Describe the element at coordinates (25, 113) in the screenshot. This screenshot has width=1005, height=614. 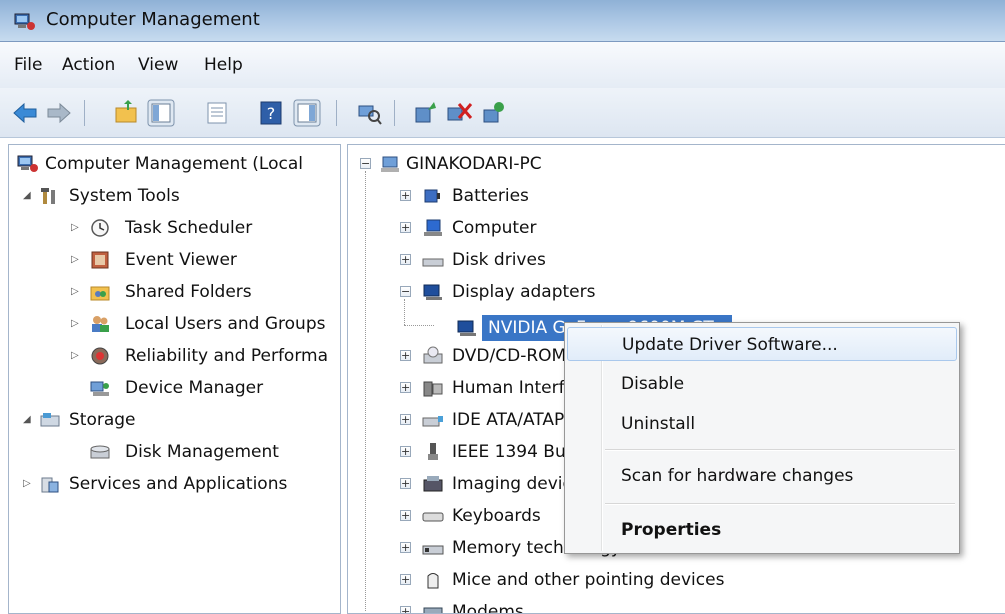
I see `back-icon` at that location.